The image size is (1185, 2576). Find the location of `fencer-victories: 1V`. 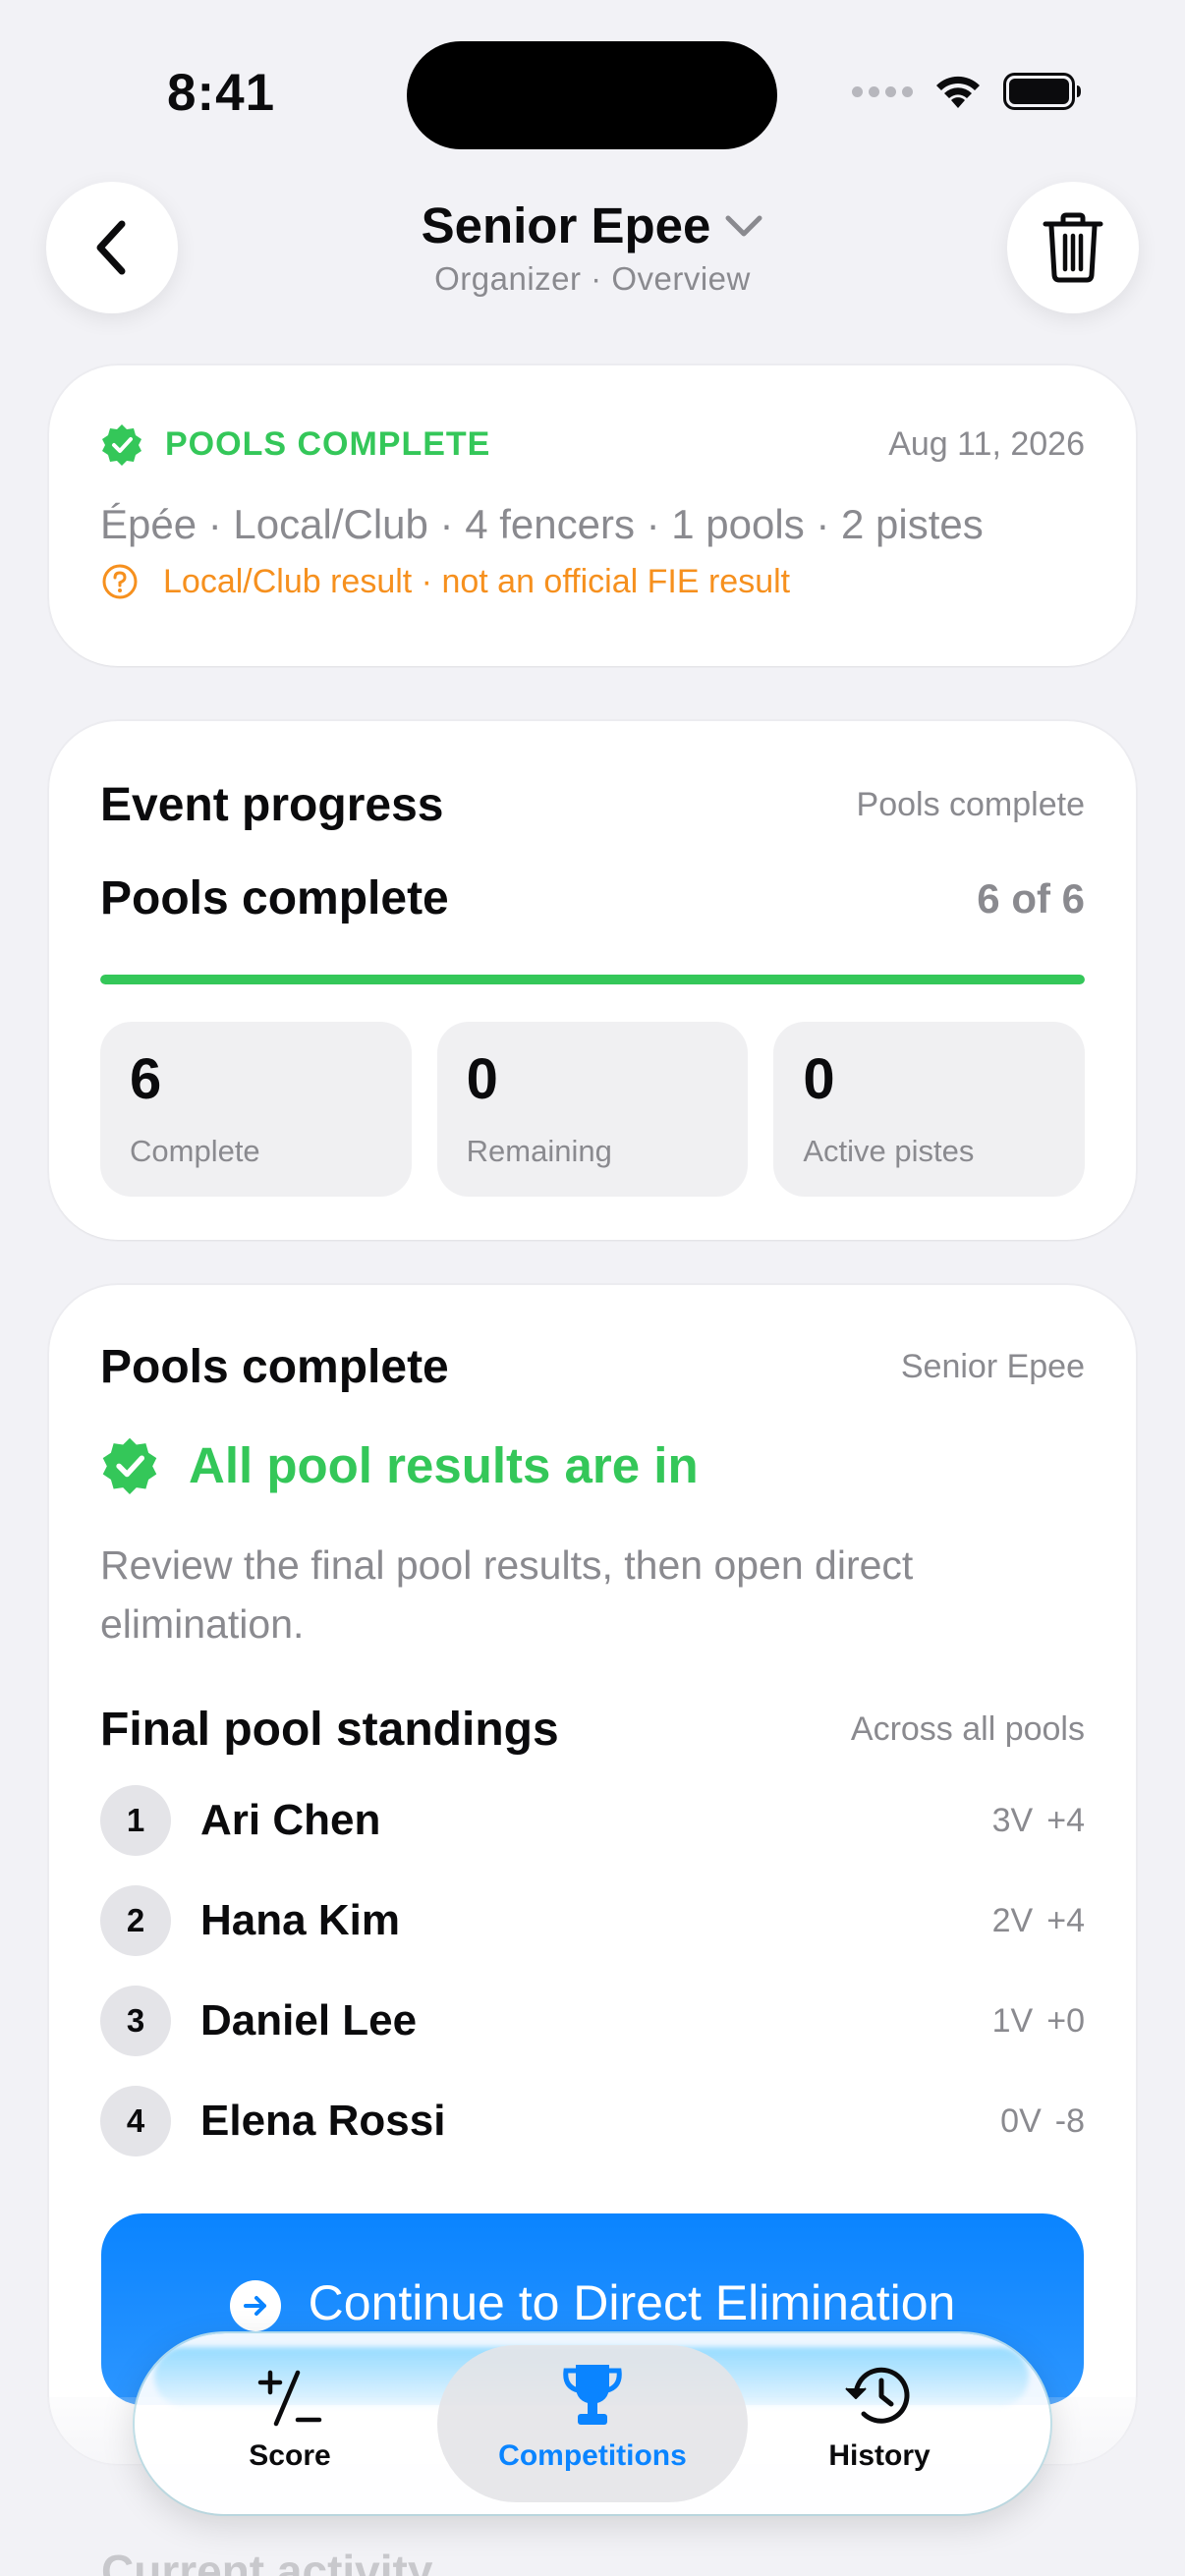

fencer-victories: 1V is located at coordinates (1013, 2020).